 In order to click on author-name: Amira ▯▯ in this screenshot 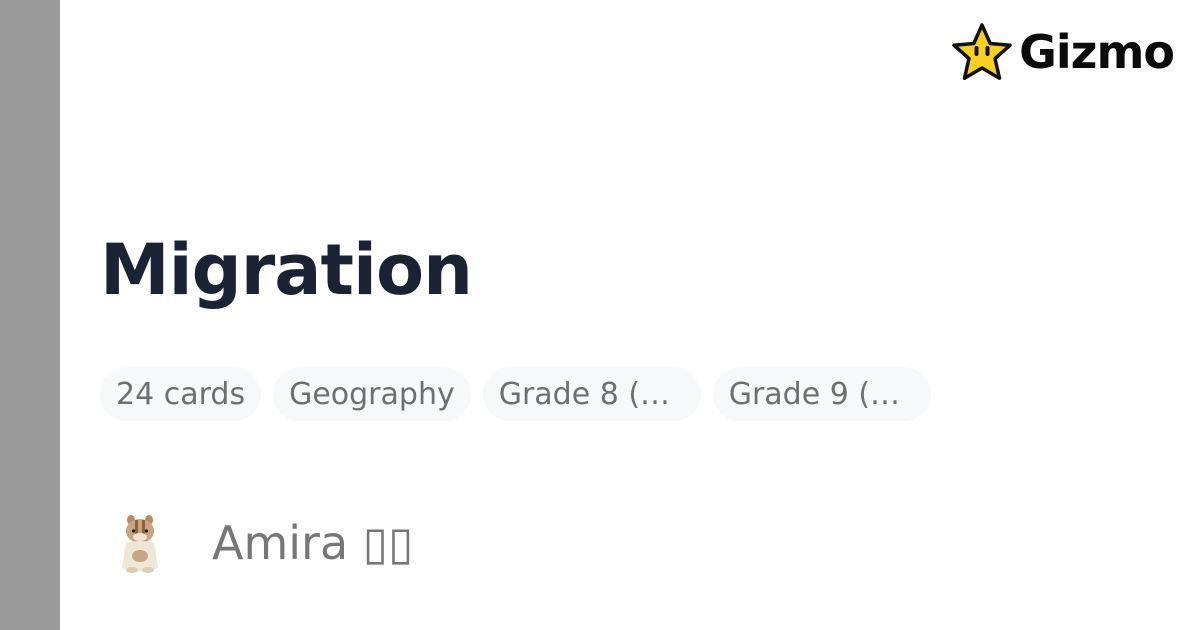, I will do `click(313, 543)`.